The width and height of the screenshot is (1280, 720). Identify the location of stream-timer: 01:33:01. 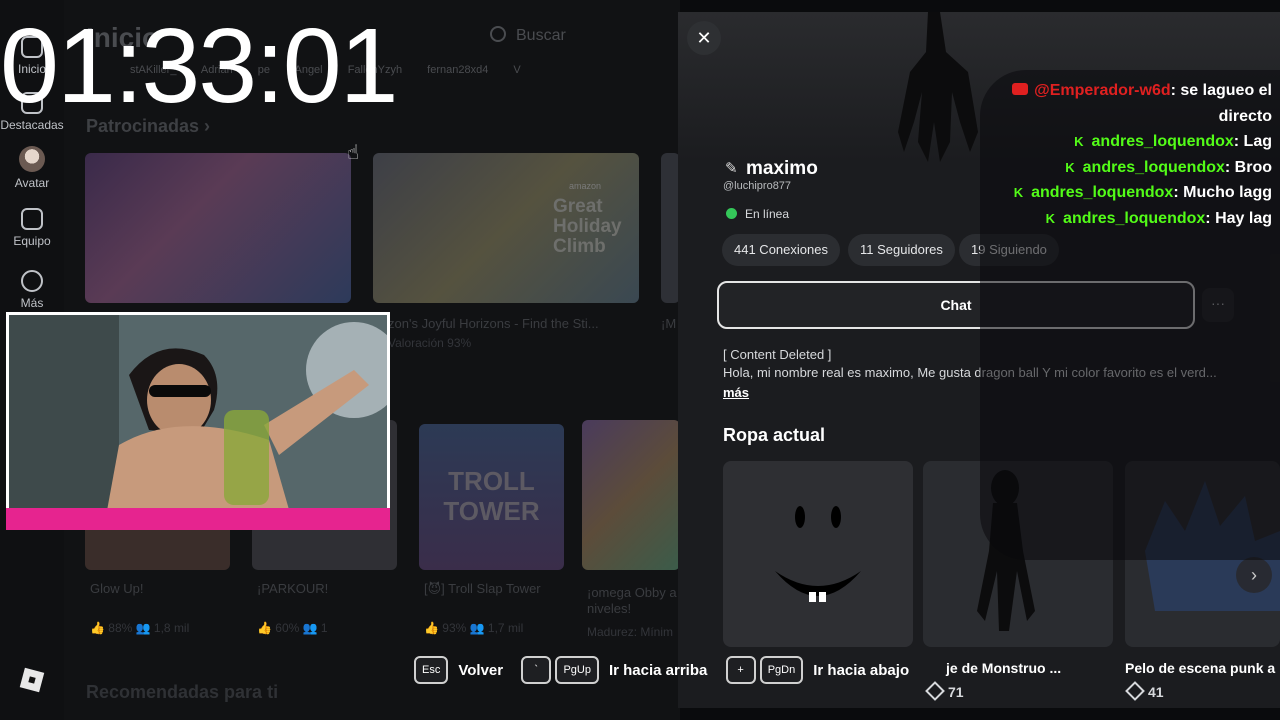
(199, 66).